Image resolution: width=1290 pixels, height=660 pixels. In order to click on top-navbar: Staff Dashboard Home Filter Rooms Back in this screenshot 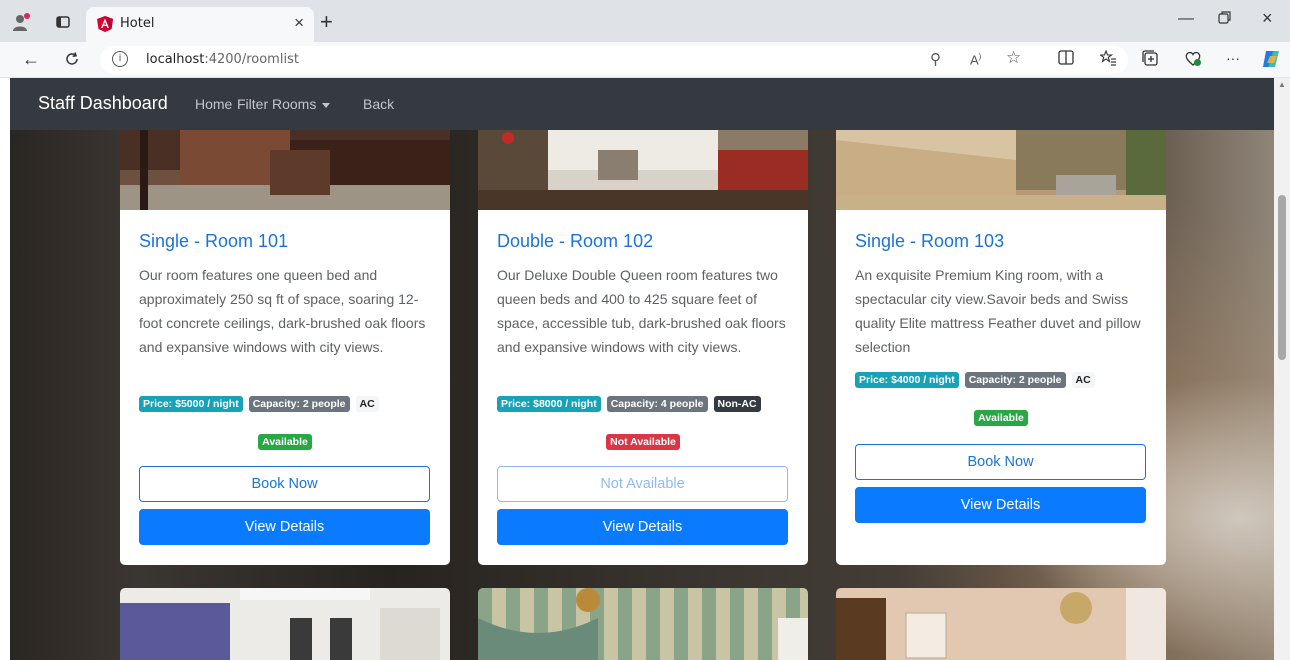, I will do `click(642, 104)`.